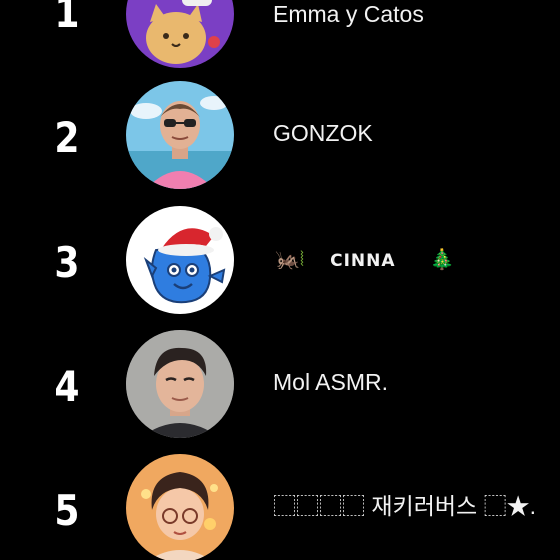  I want to click on player-name: 🦗⦚ CINNA 🎄, so click(364, 259).